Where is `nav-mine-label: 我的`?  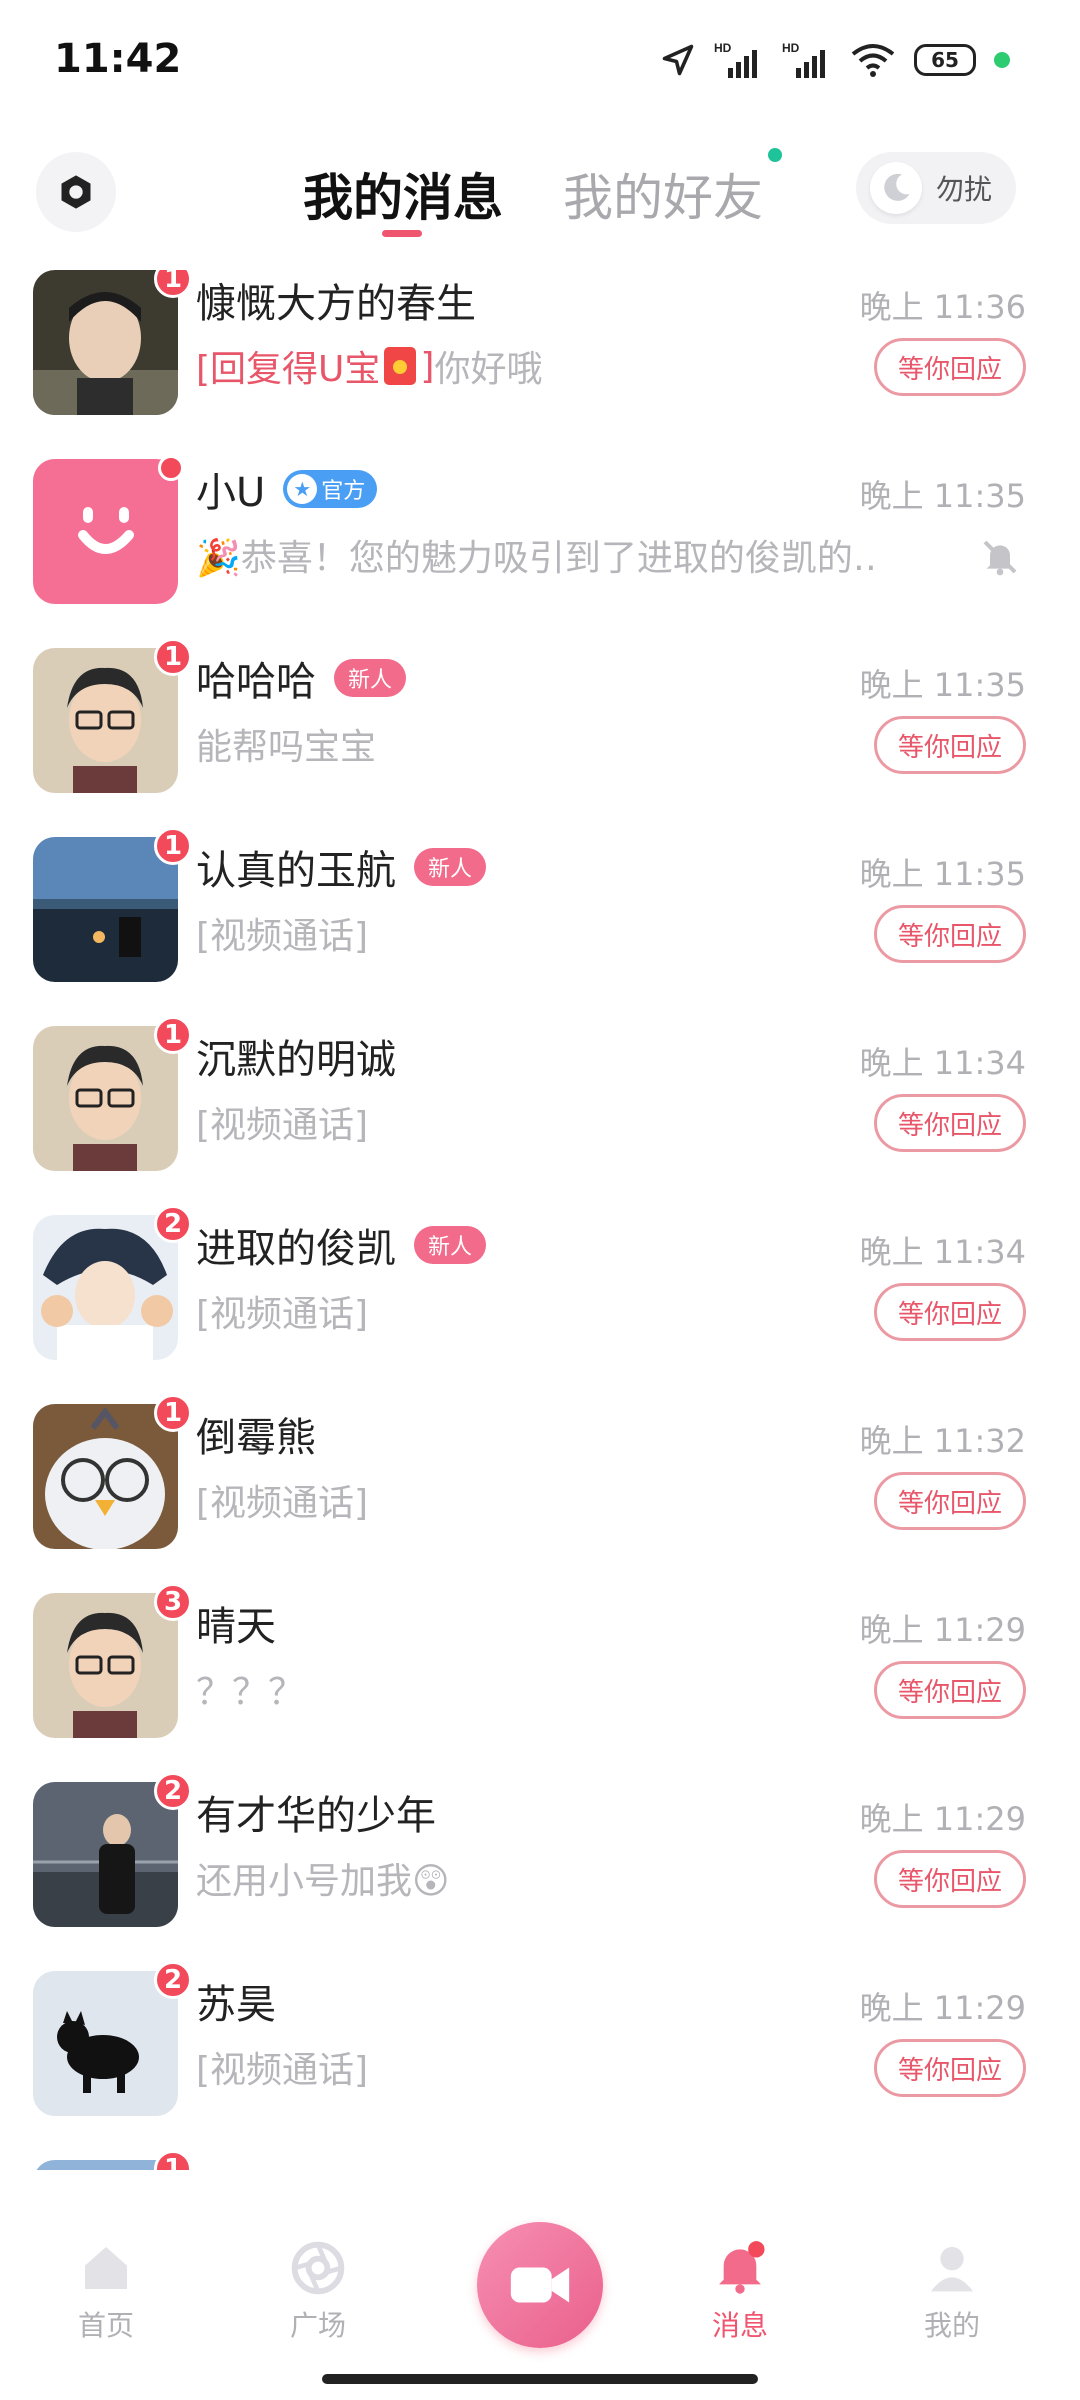
nav-mine-label: 我的 is located at coordinates (951, 2325).